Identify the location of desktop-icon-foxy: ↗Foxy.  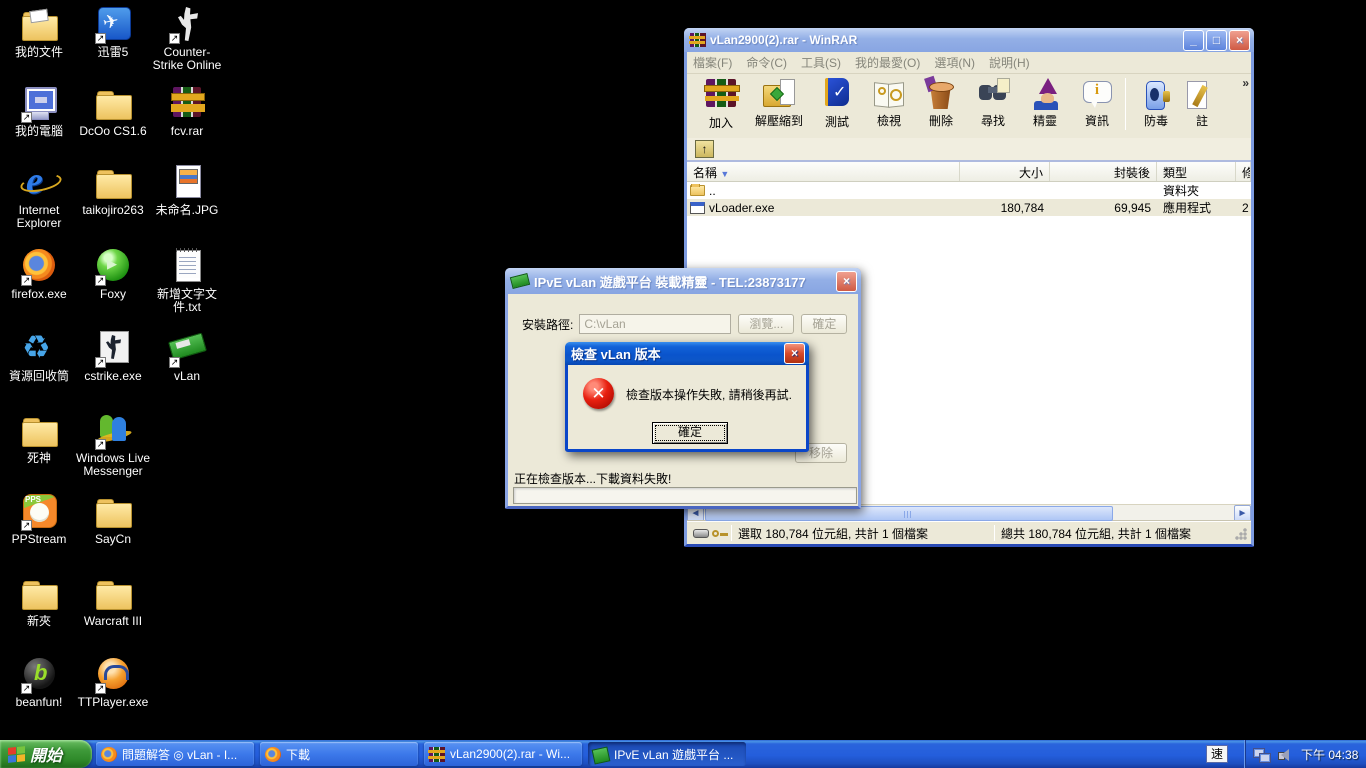
(113, 274).